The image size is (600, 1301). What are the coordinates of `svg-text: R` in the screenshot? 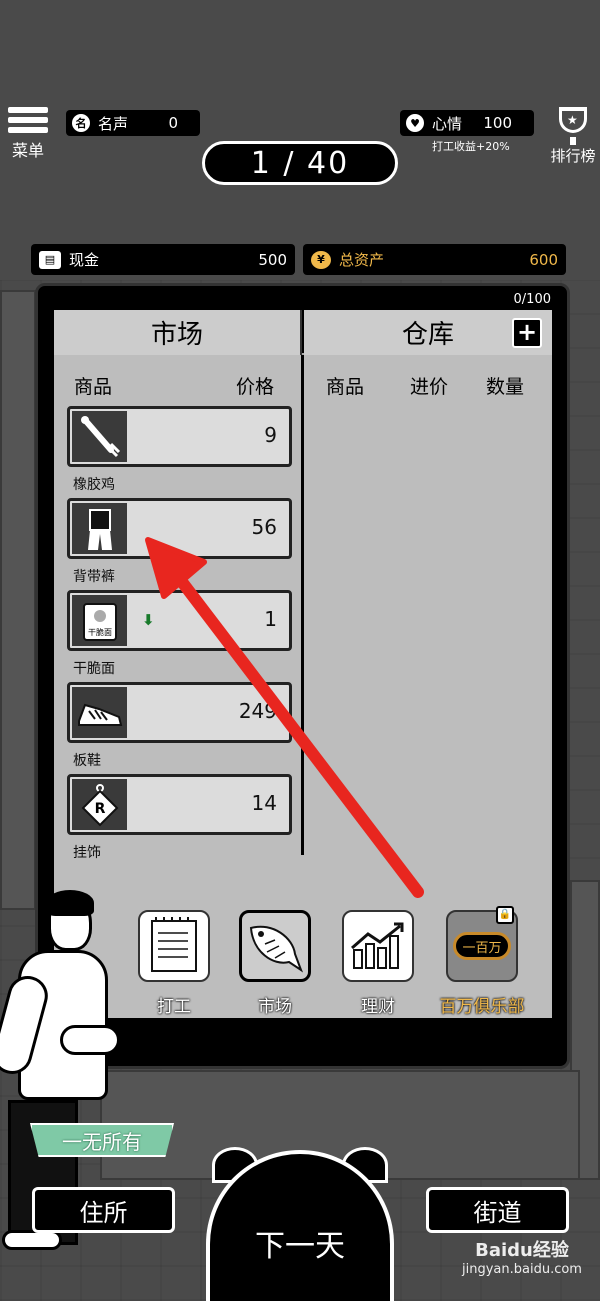 It's located at (99, 809).